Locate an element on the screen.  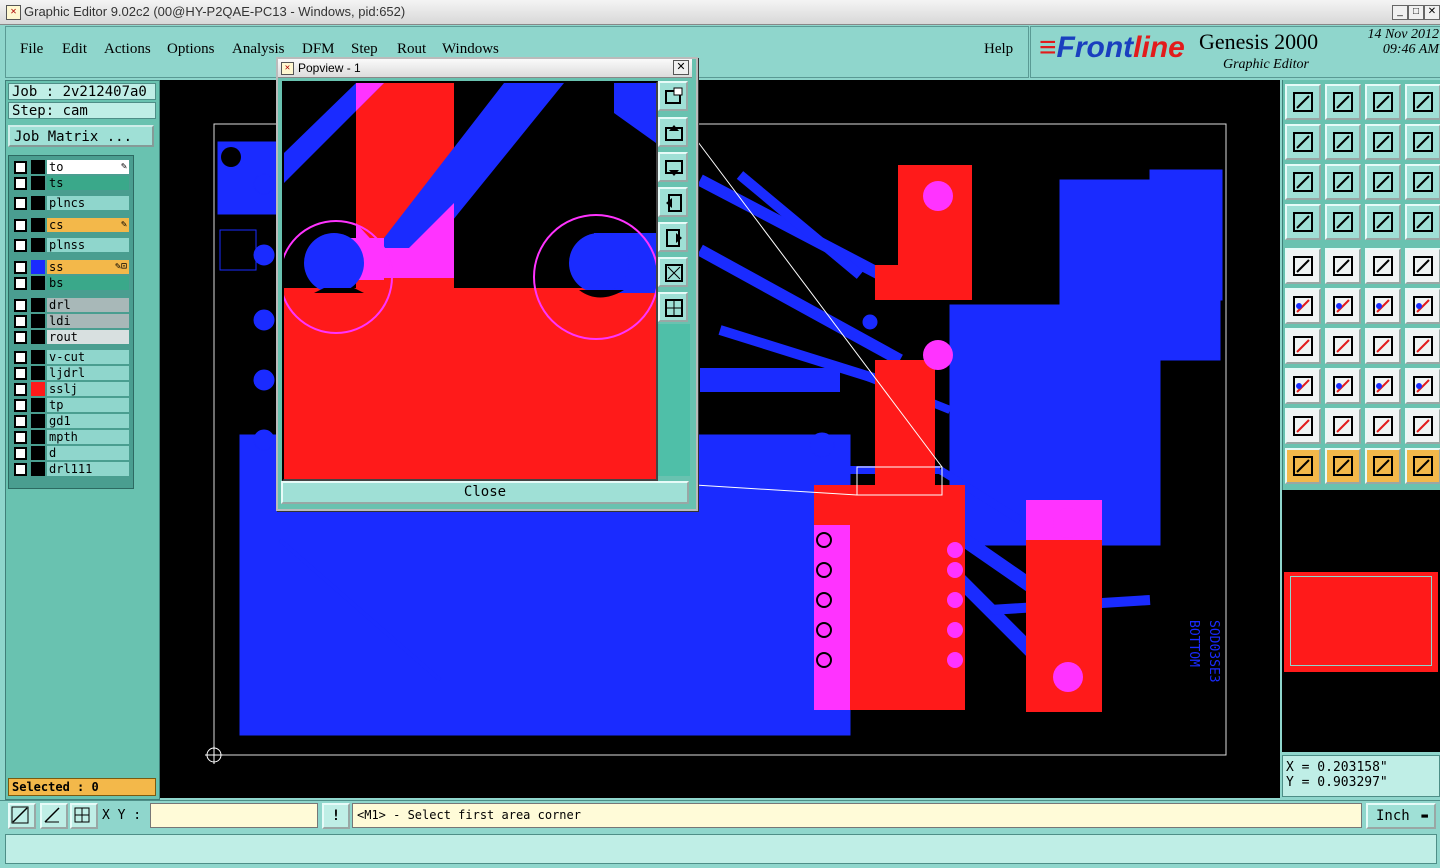
menu-step: Step is located at coordinates (364, 49).